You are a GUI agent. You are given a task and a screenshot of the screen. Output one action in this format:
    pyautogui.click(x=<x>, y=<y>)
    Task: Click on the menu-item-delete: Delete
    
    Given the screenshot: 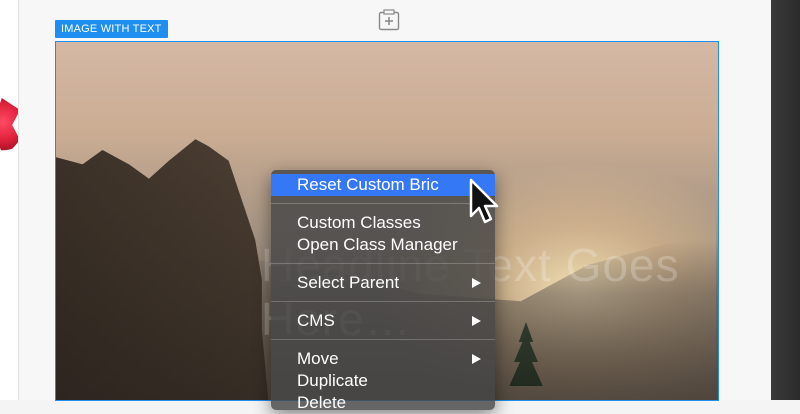 What is the action you would take?
    pyautogui.click(x=383, y=403)
    